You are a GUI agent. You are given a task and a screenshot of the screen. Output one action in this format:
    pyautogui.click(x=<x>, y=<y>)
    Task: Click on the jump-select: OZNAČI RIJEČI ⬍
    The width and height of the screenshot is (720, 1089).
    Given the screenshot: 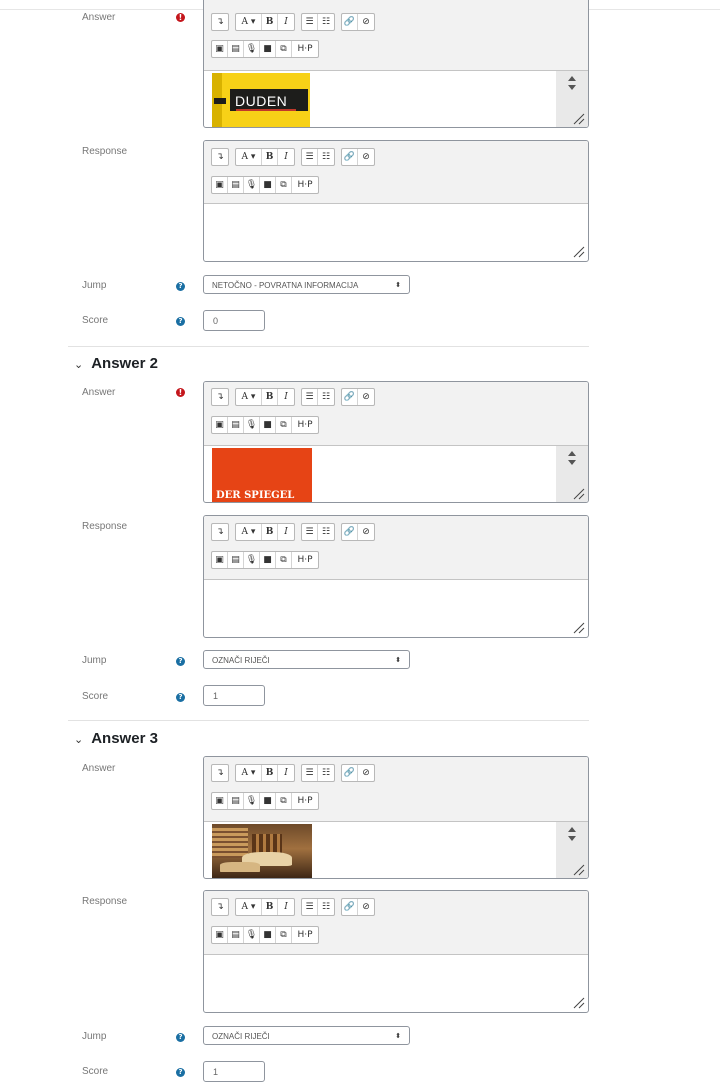 What is the action you would take?
    pyautogui.click(x=306, y=659)
    